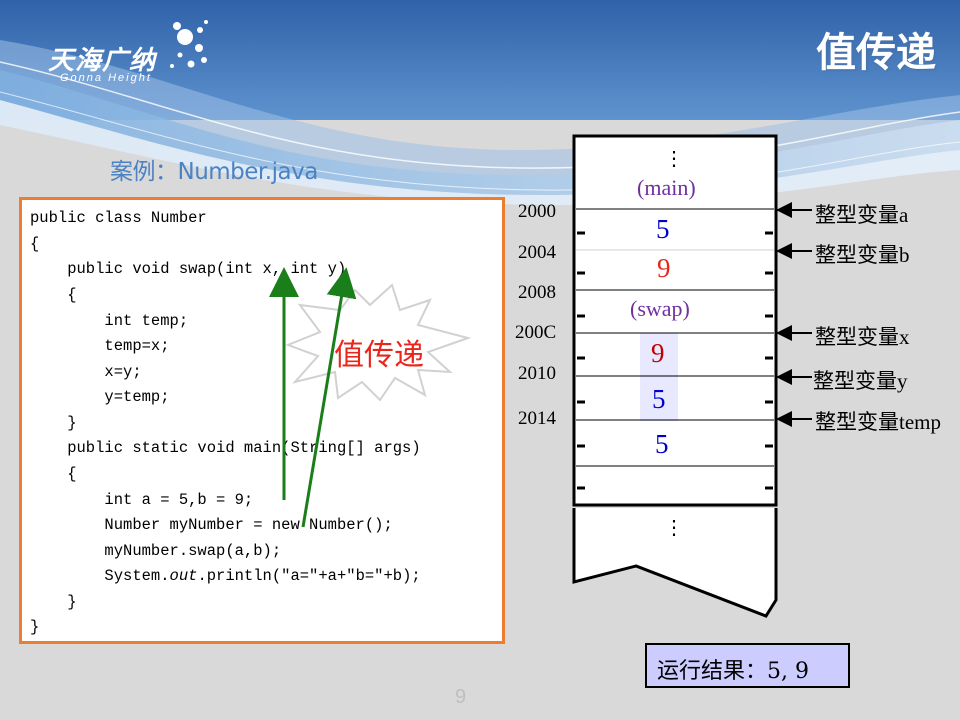 The height and width of the screenshot is (720, 960). I want to click on address-label: 200C, so click(536, 332).